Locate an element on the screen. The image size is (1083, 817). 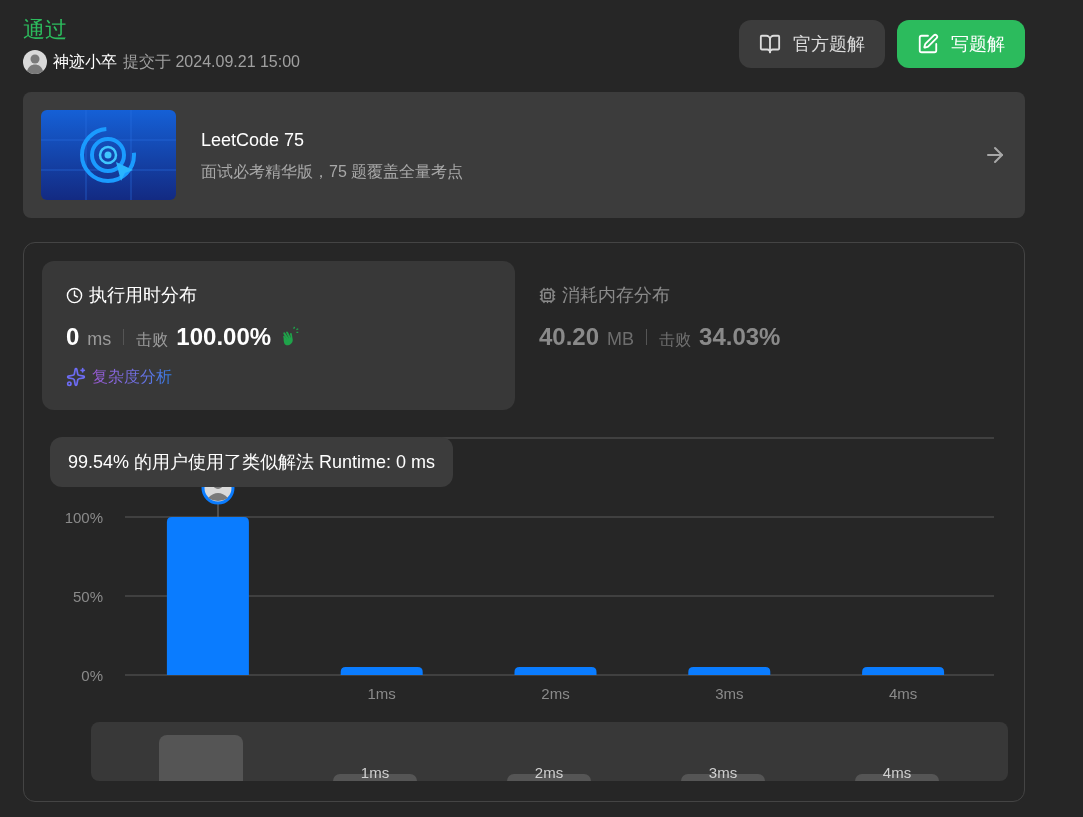
book-icon is located at coordinates (770, 44).